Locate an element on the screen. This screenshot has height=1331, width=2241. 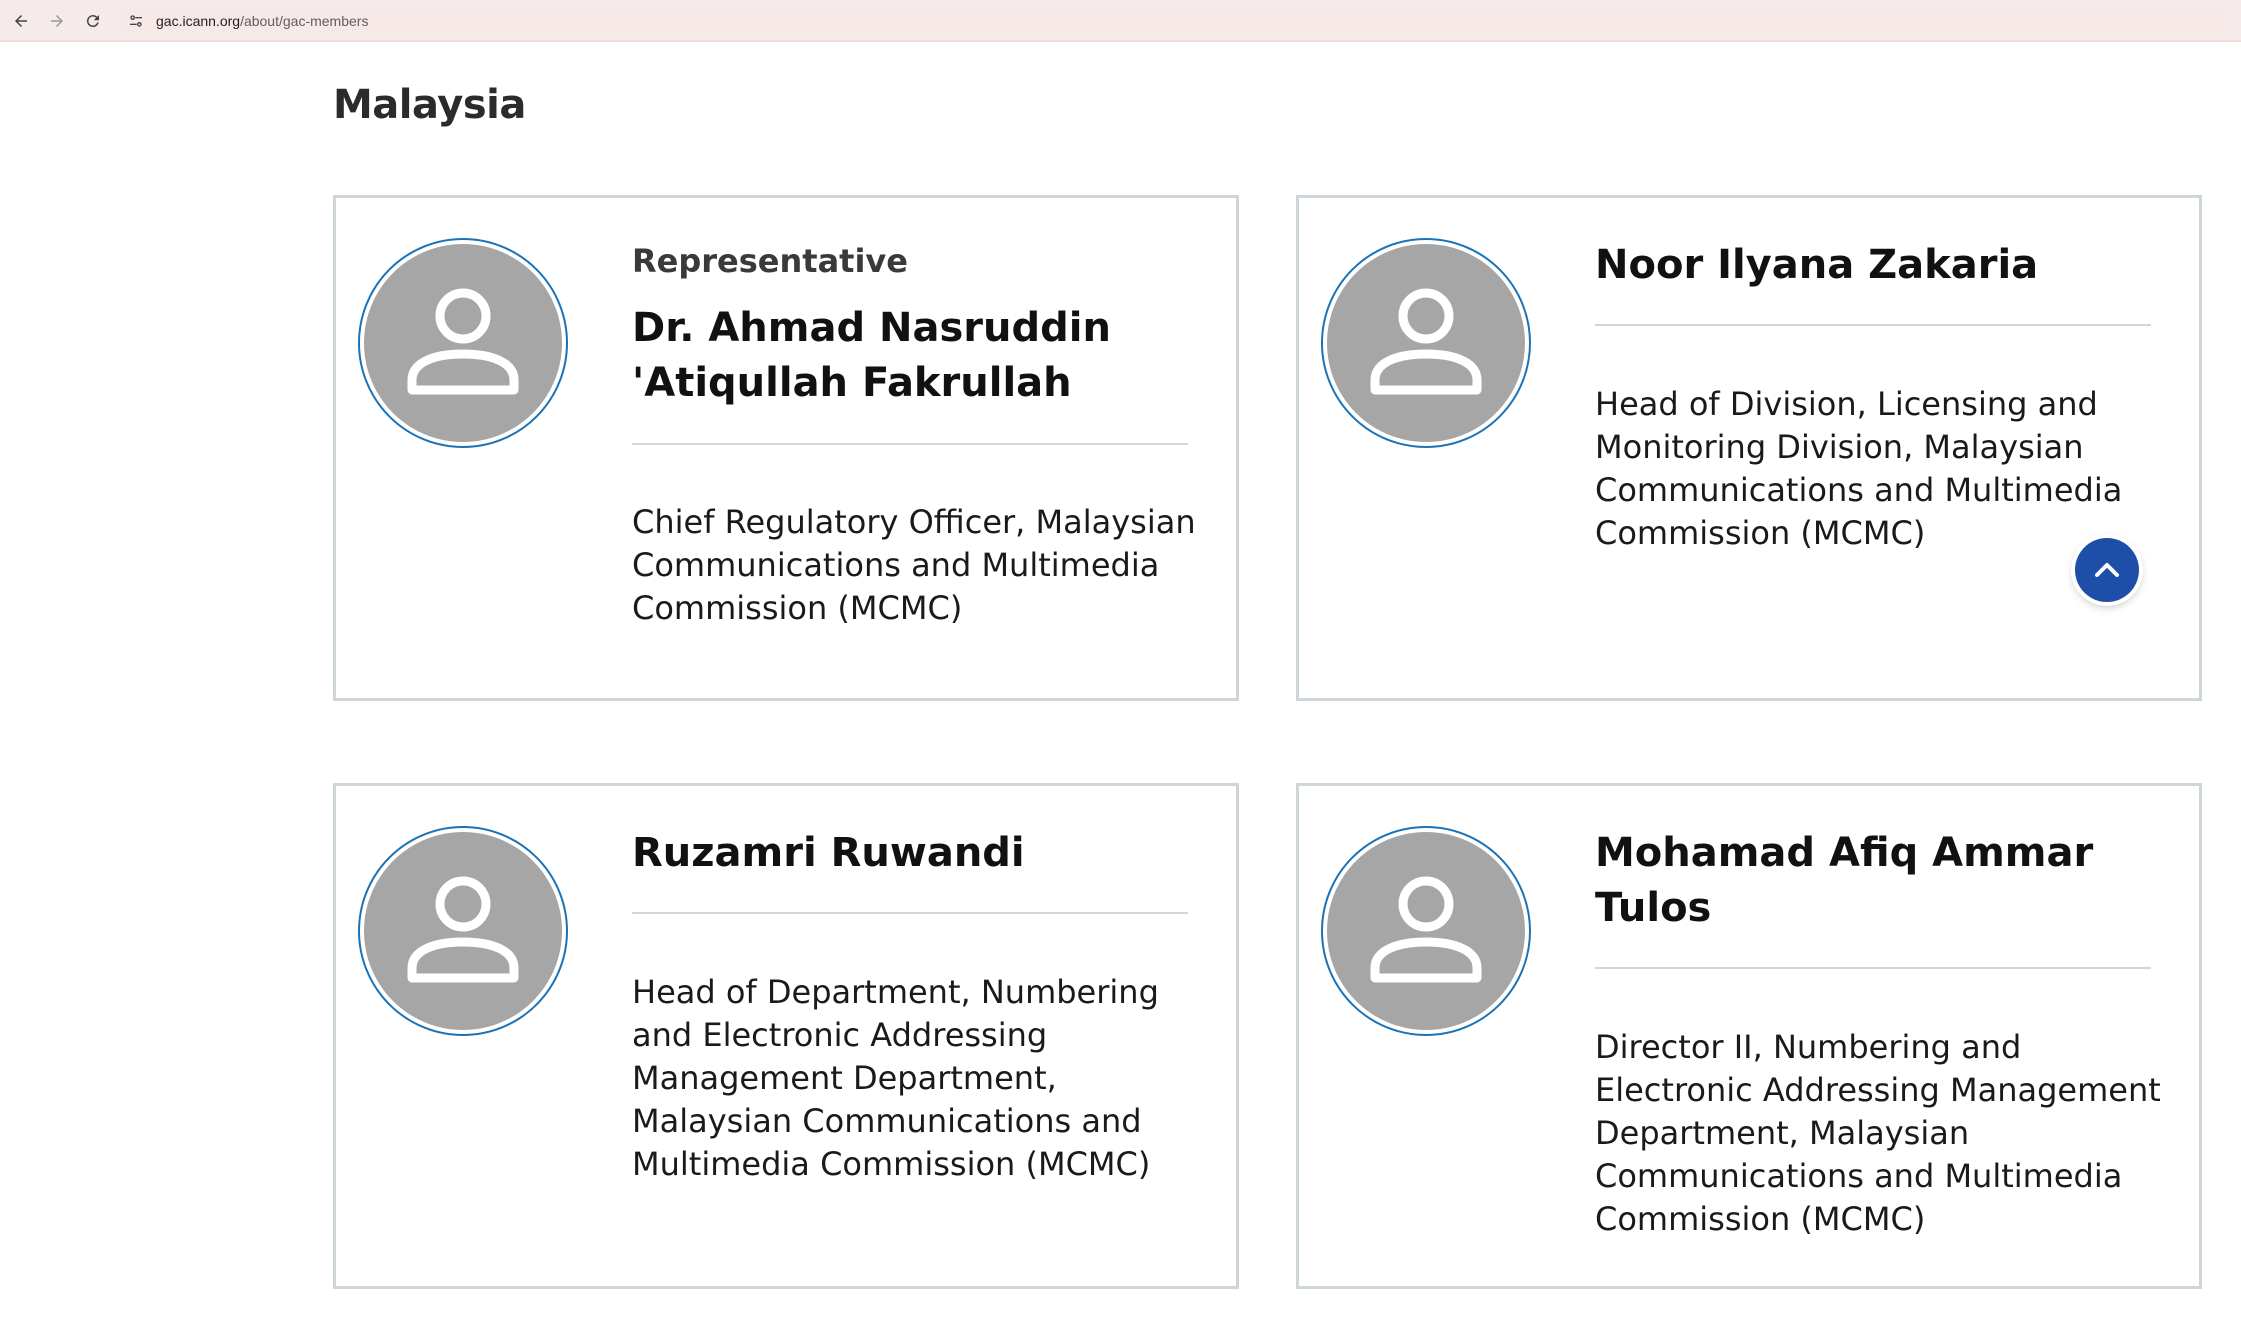
browser-toolbar: gac.icann.org/about/gac-members is located at coordinates (1120, 21).